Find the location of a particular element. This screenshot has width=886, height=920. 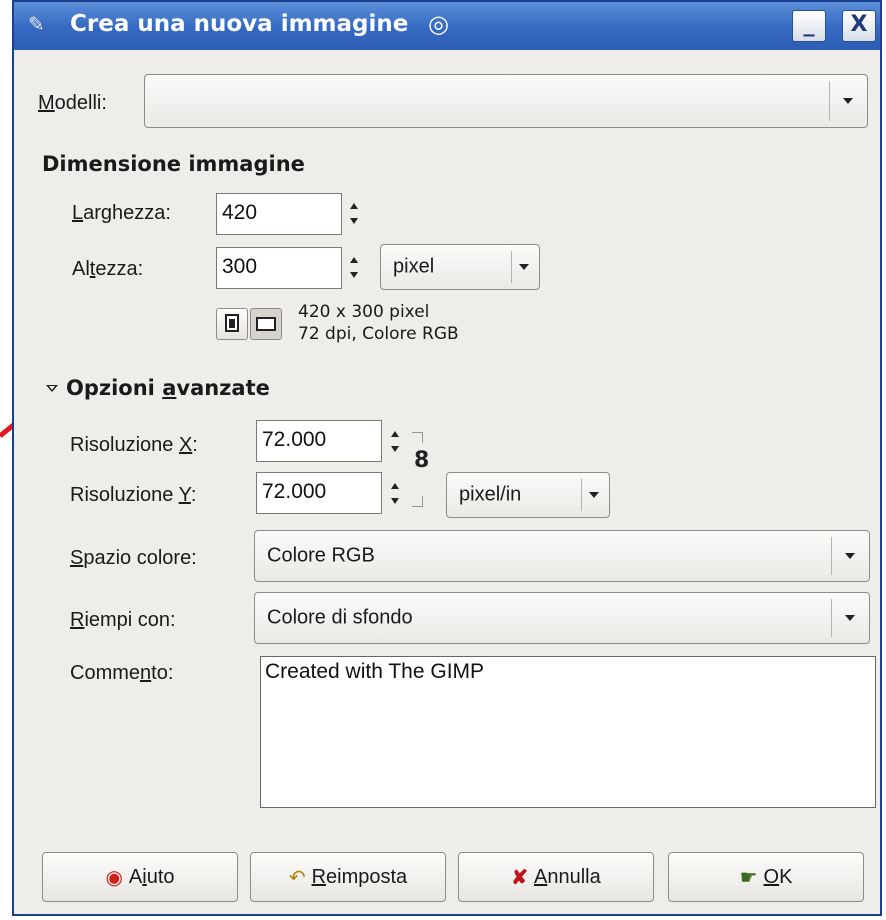

revert-icon: ↶ is located at coordinates (297, 877).